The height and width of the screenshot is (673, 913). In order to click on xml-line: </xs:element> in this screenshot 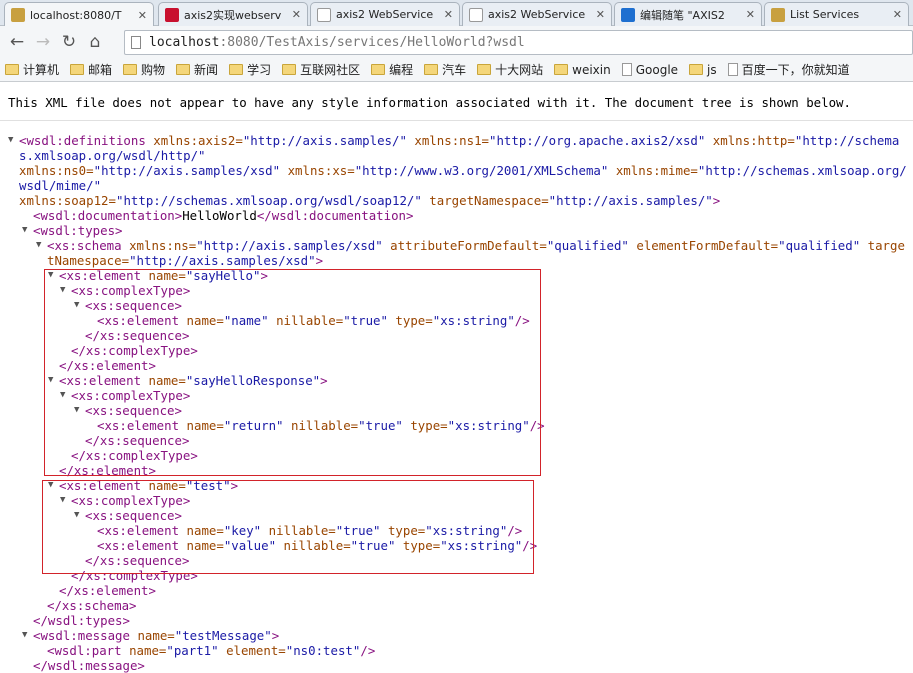, I will do `click(456, 590)`.